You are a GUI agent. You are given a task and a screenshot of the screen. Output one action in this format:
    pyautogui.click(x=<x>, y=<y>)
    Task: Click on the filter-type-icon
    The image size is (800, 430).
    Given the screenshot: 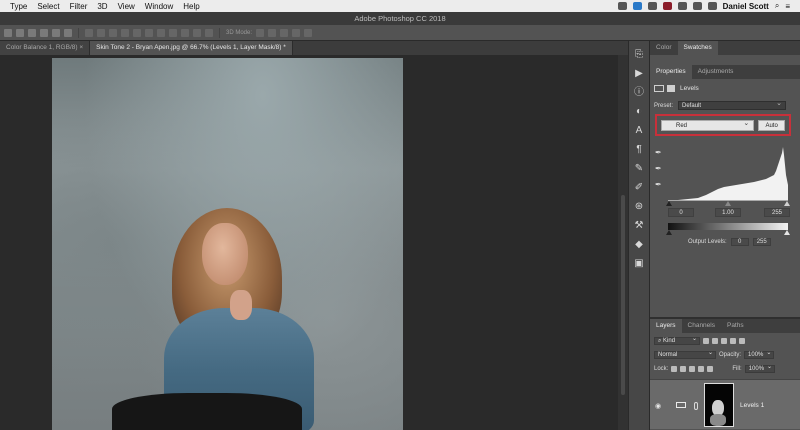 What is the action you would take?
    pyautogui.click(x=724, y=341)
    